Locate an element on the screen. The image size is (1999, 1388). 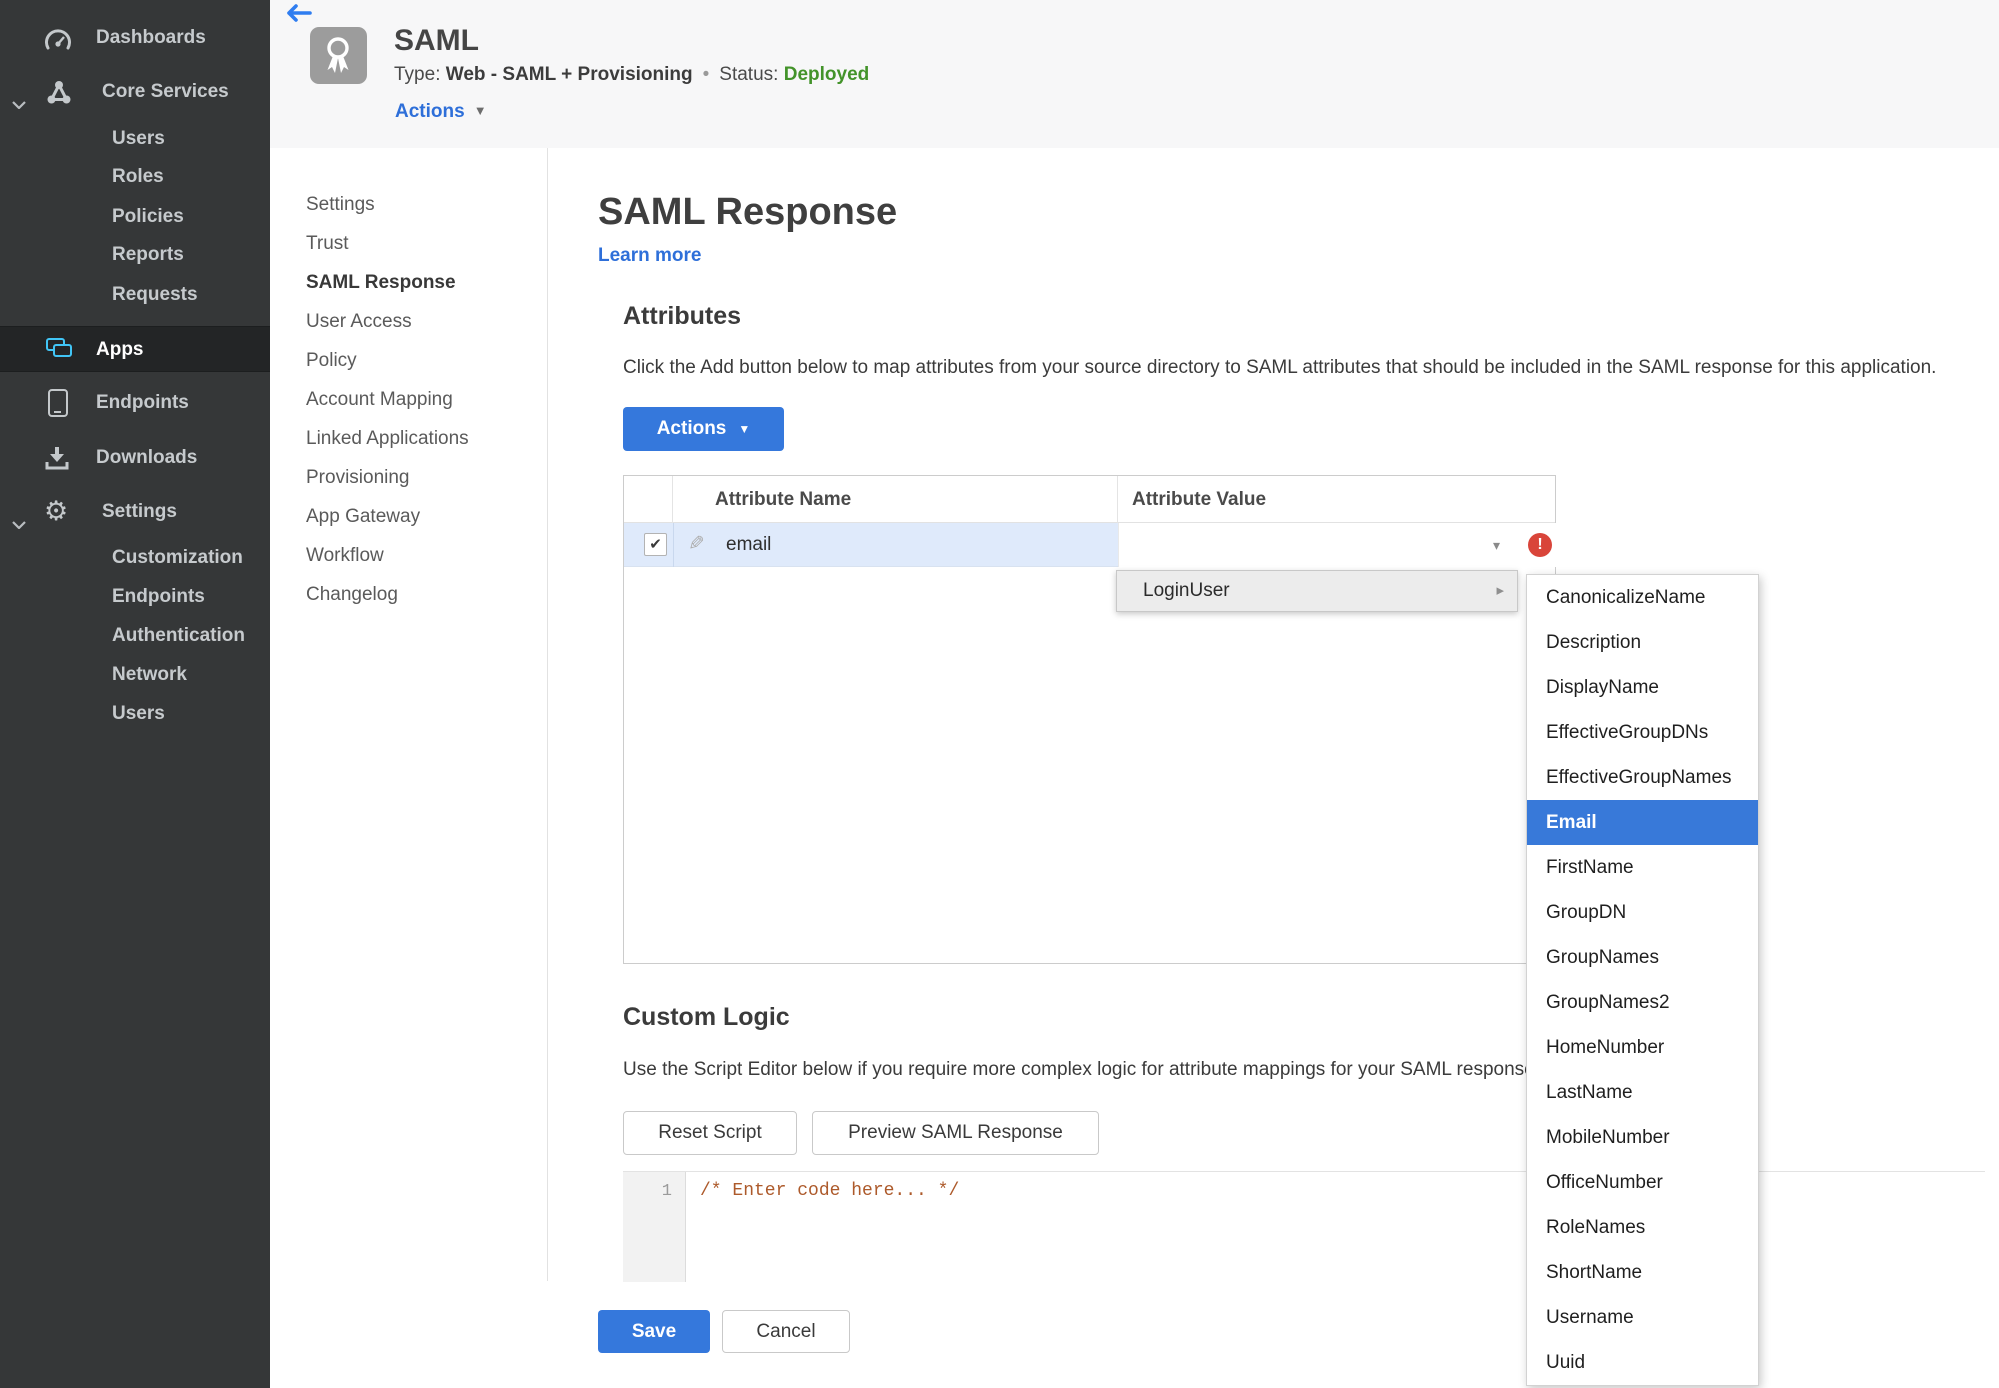
tab-account-mapping: Account Mapping is located at coordinates (387, 399).